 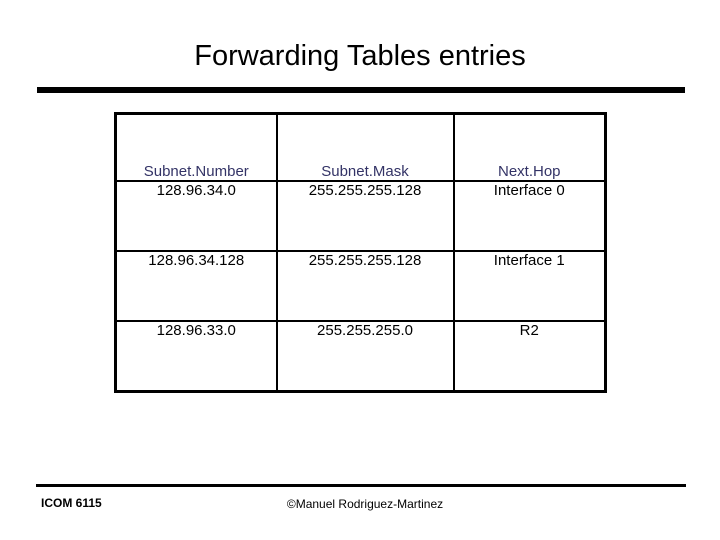 I want to click on footer-course-label: ICOM 6115, so click(x=71, y=503).